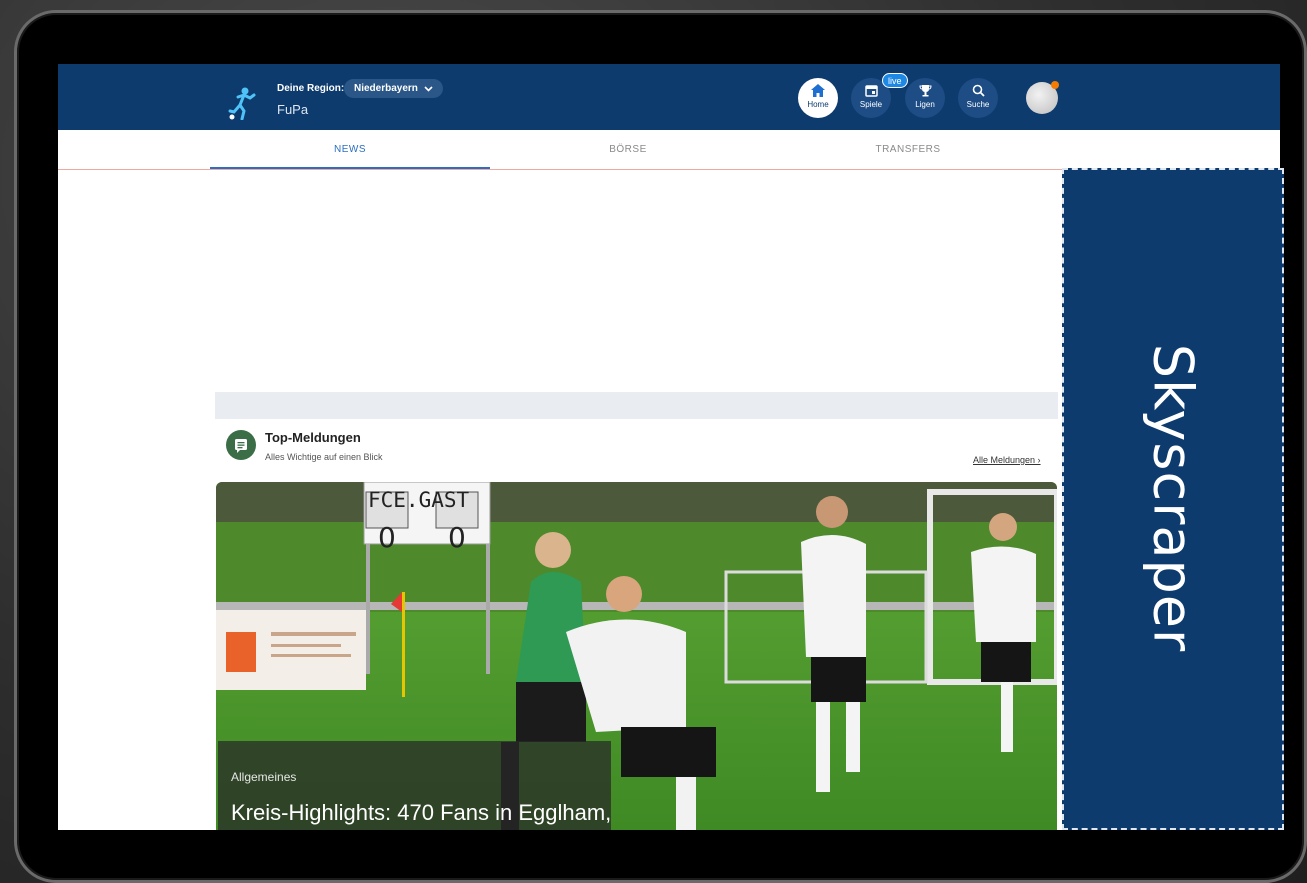  I want to click on notification-dot, so click(1055, 85).